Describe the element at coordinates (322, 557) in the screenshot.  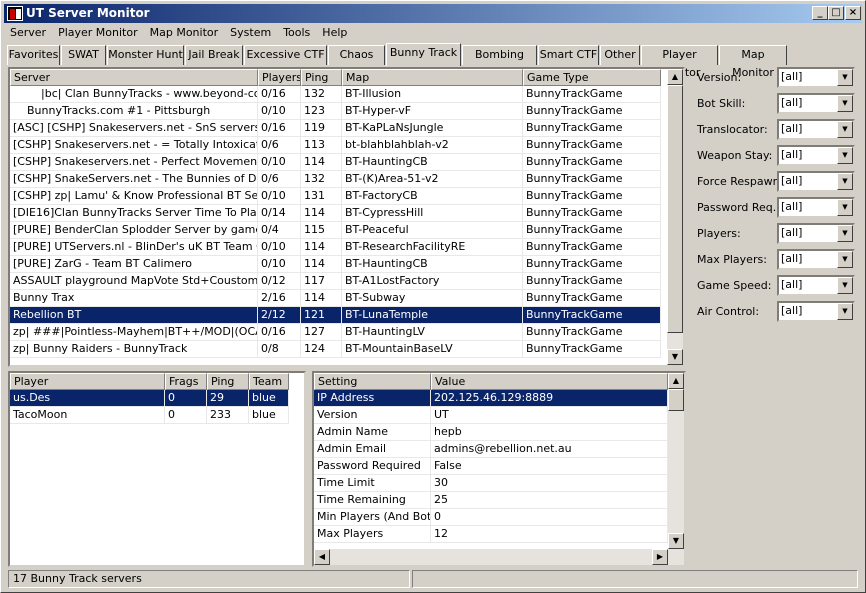
I see `scroll-left-arrow-icon: ◀` at that location.